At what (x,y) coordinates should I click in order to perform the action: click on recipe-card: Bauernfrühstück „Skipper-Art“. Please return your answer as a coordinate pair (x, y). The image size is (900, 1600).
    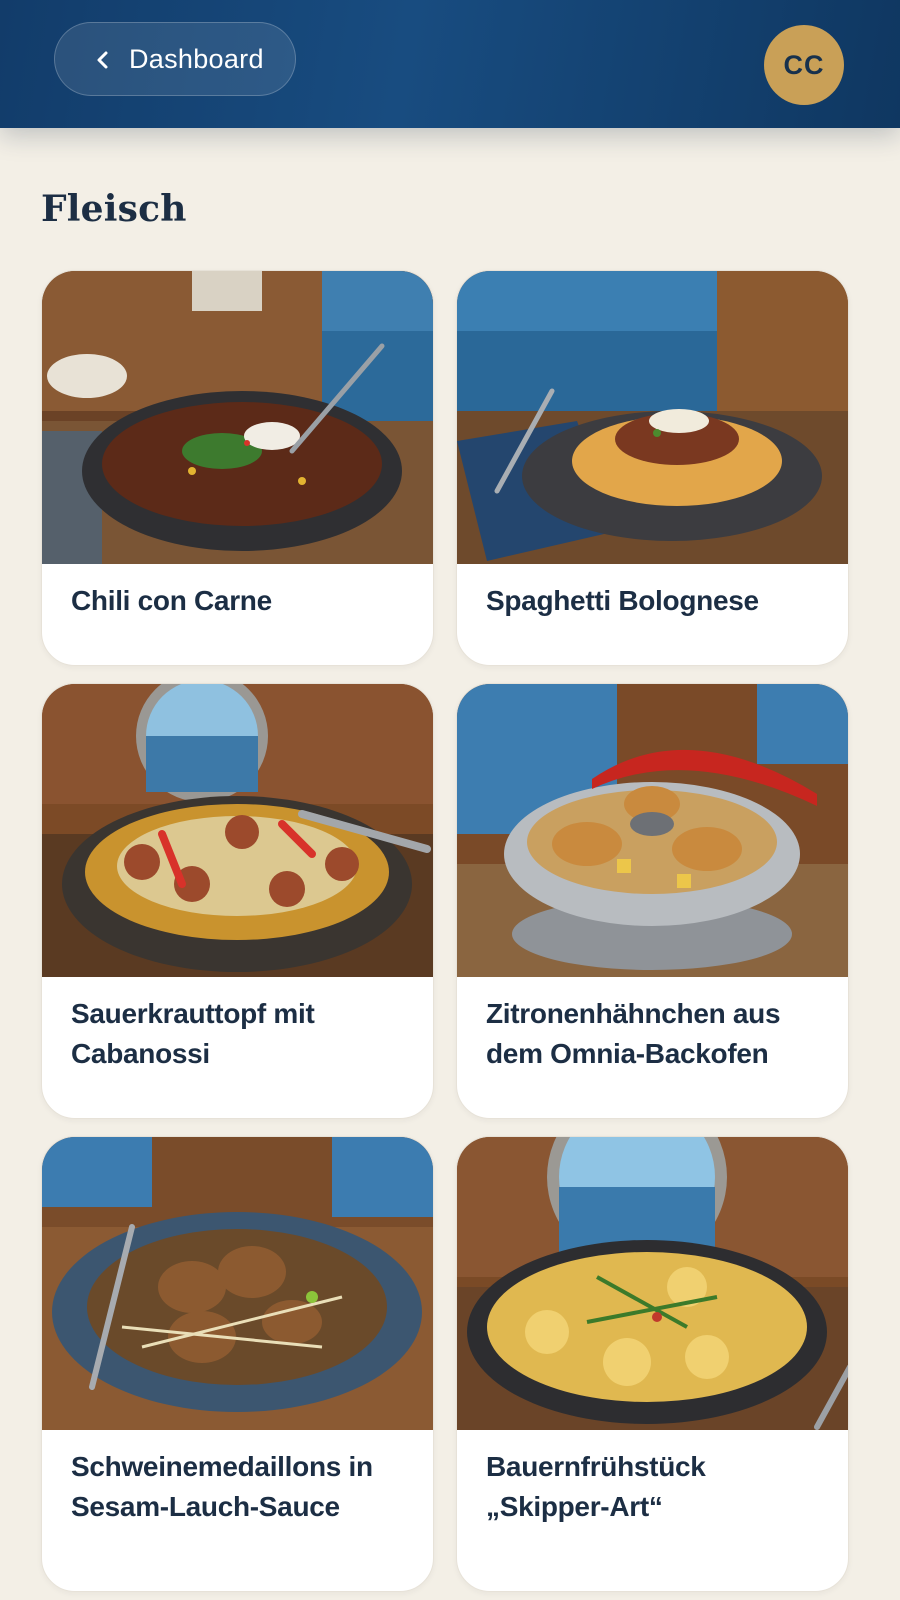
    Looking at the image, I should click on (652, 1364).